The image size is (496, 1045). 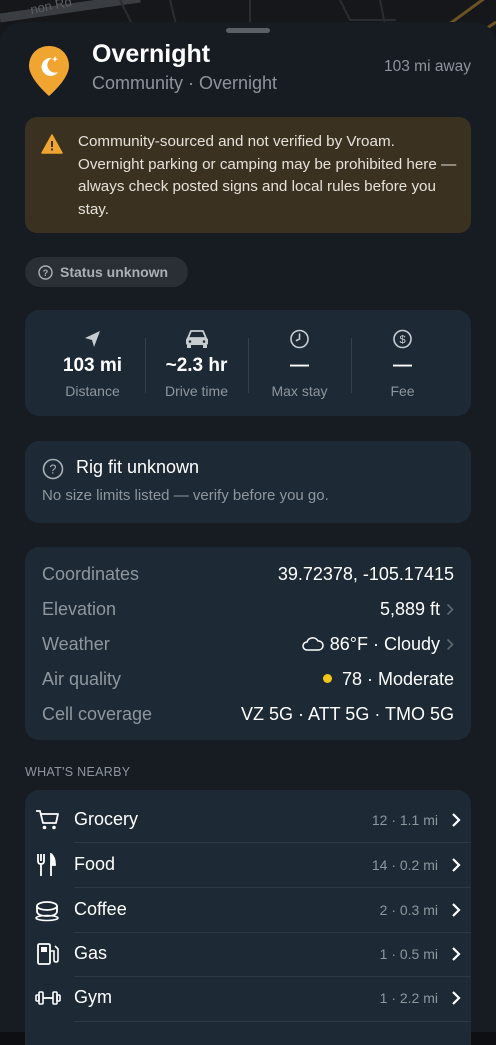 I want to click on detail-value-wrap: 86°F · Cloudy, so click(x=371, y=644).